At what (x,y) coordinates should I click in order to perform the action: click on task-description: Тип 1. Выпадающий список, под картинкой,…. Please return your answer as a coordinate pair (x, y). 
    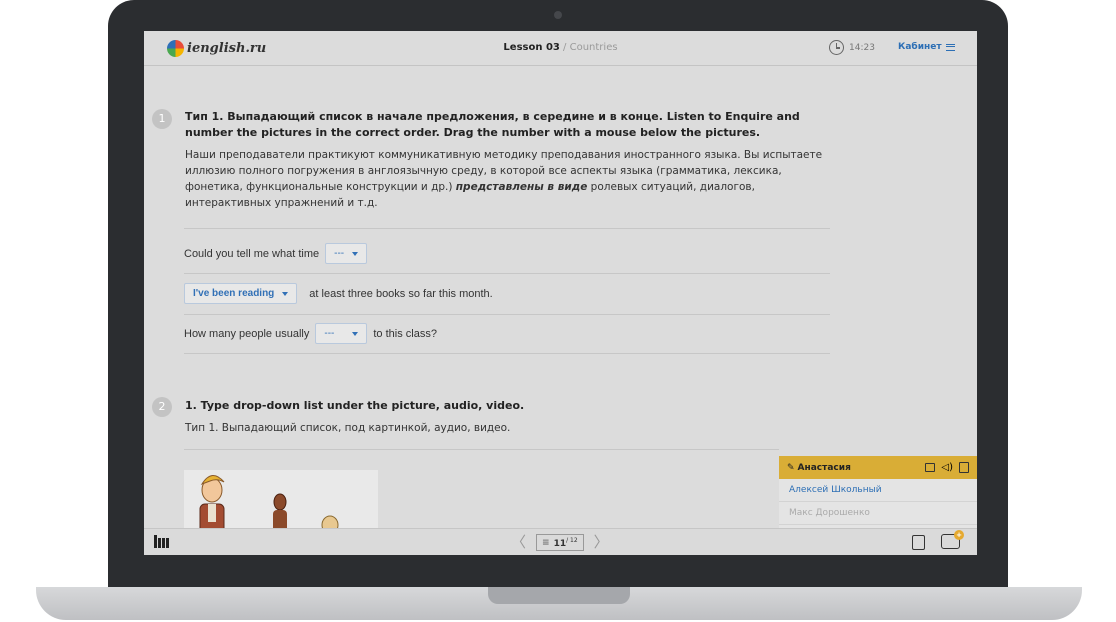
    Looking at the image, I should click on (348, 428).